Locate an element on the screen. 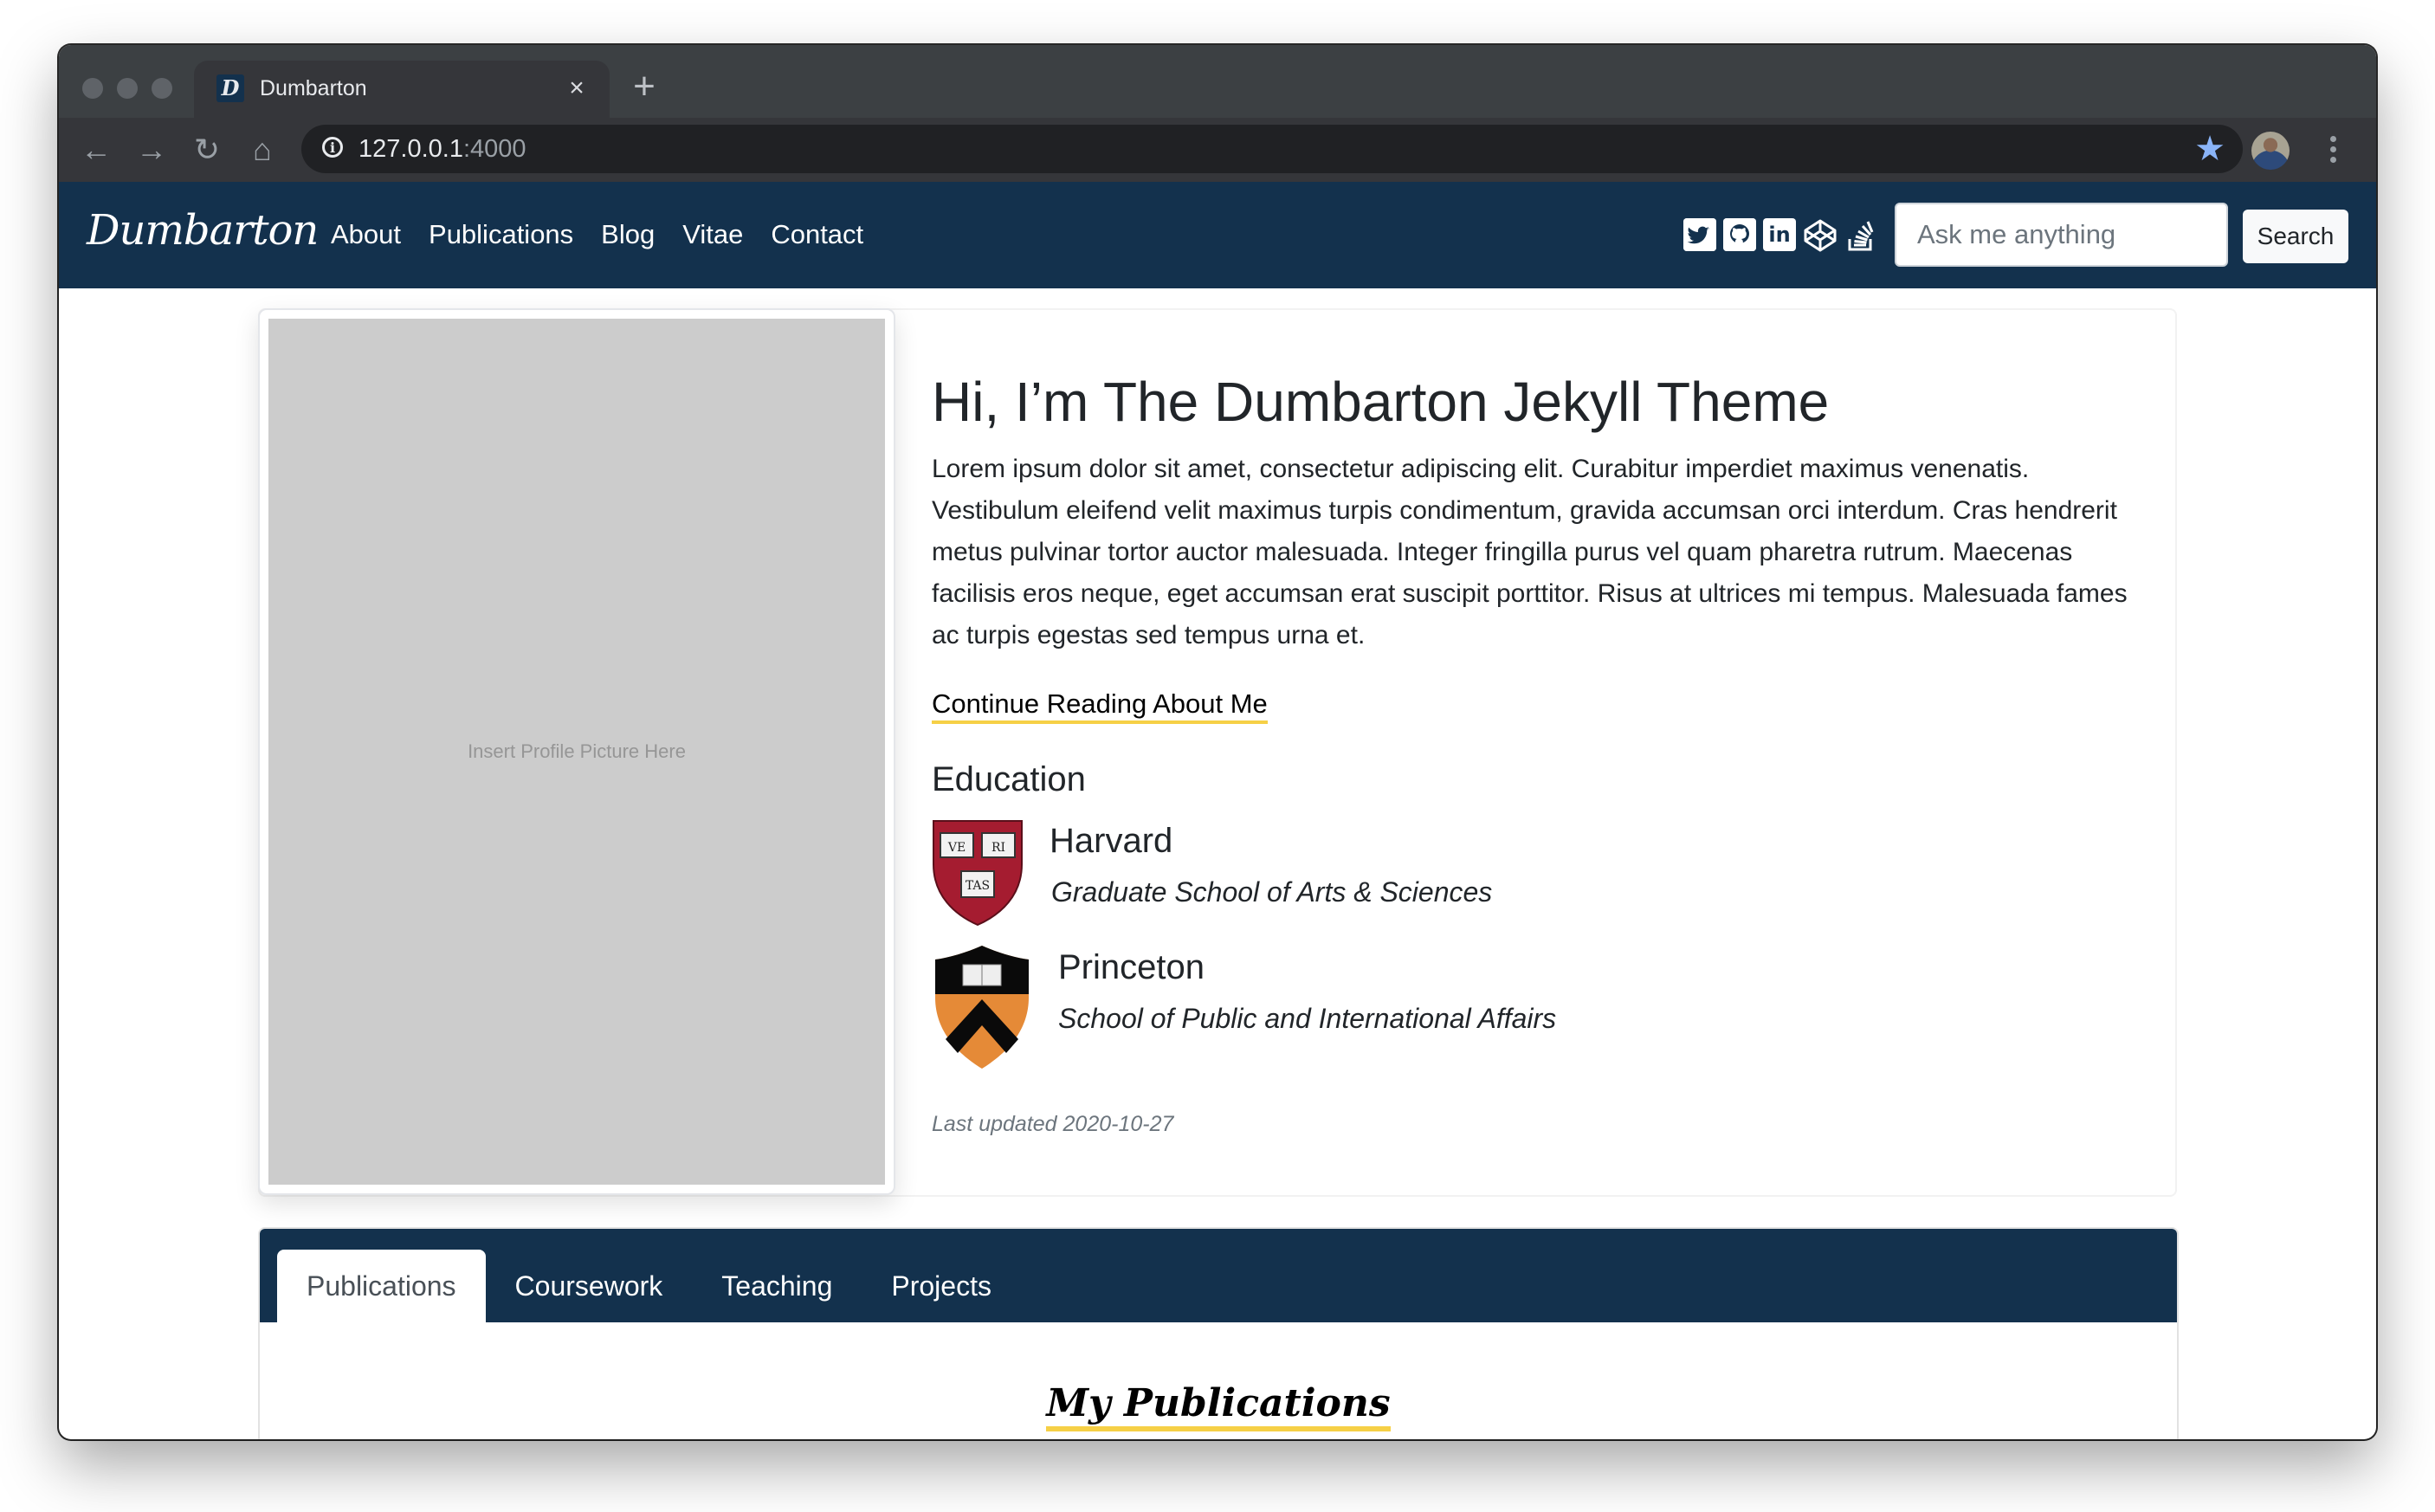 The image size is (2435, 1512). url-text: 127.0.0.1:4000 is located at coordinates (442, 149).